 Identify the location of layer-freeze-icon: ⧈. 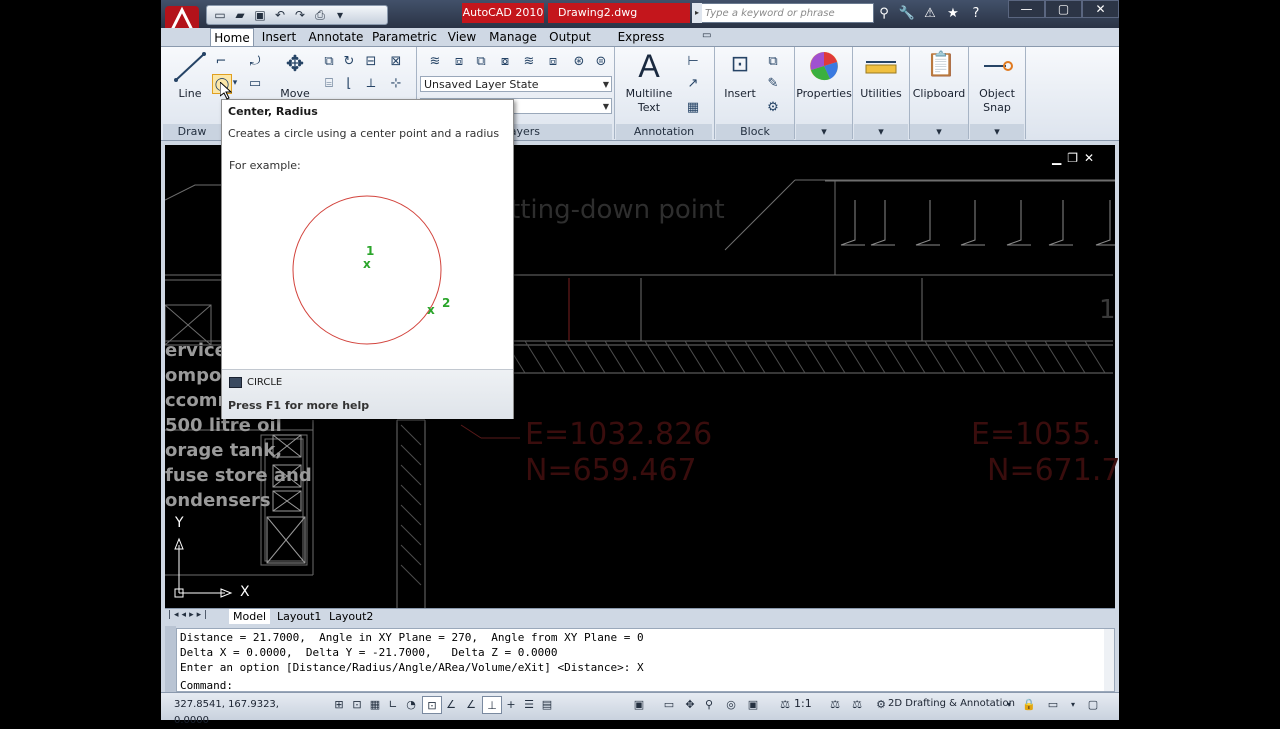
(459, 61).